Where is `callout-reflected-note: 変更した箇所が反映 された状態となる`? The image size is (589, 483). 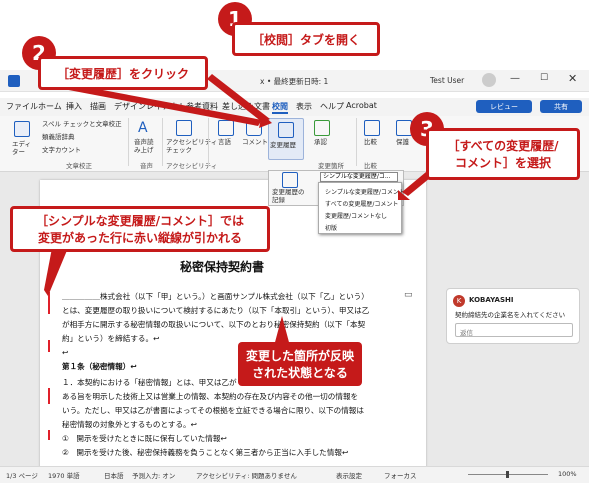
callout-reflected-note: 変更した箇所が反映 された状態となる is located at coordinates (300, 364).